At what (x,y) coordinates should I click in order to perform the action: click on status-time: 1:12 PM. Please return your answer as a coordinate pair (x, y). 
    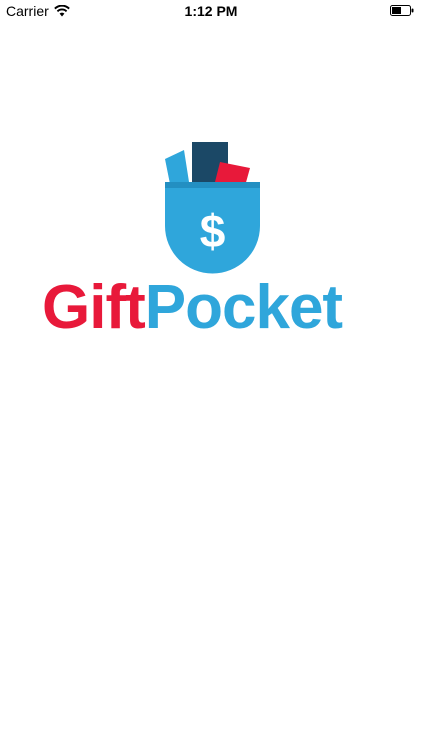
    Looking at the image, I should click on (211, 11).